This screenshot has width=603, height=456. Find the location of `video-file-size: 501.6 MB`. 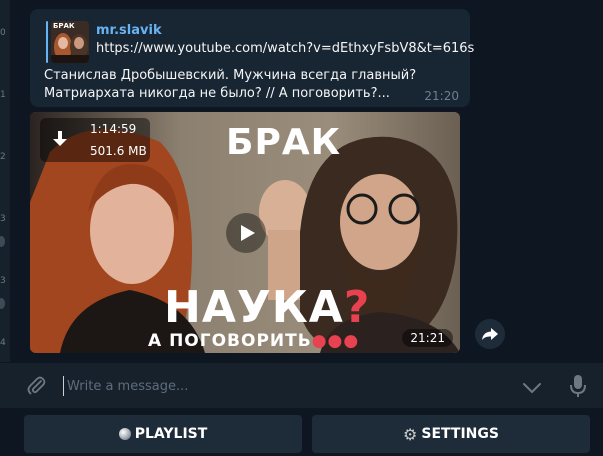

video-file-size: 501.6 MB is located at coordinates (118, 151).